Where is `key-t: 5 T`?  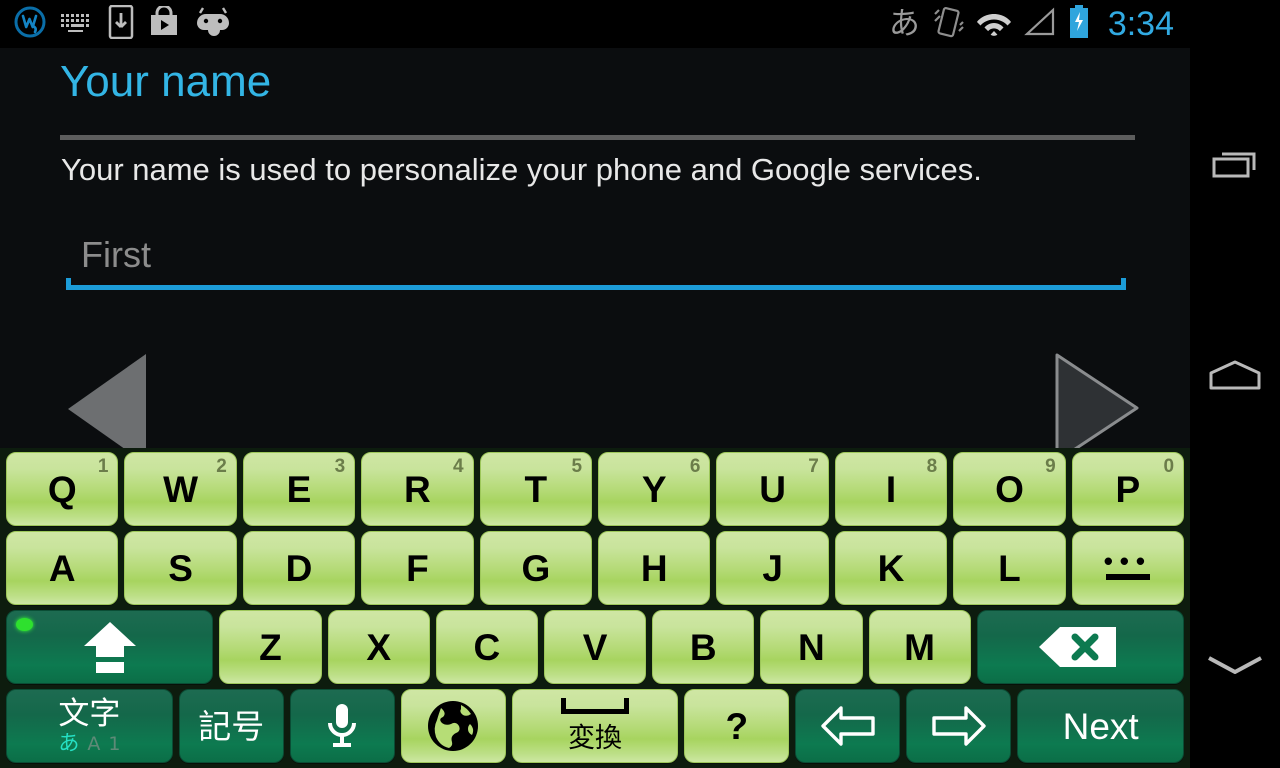 key-t: 5 T is located at coordinates (536, 489).